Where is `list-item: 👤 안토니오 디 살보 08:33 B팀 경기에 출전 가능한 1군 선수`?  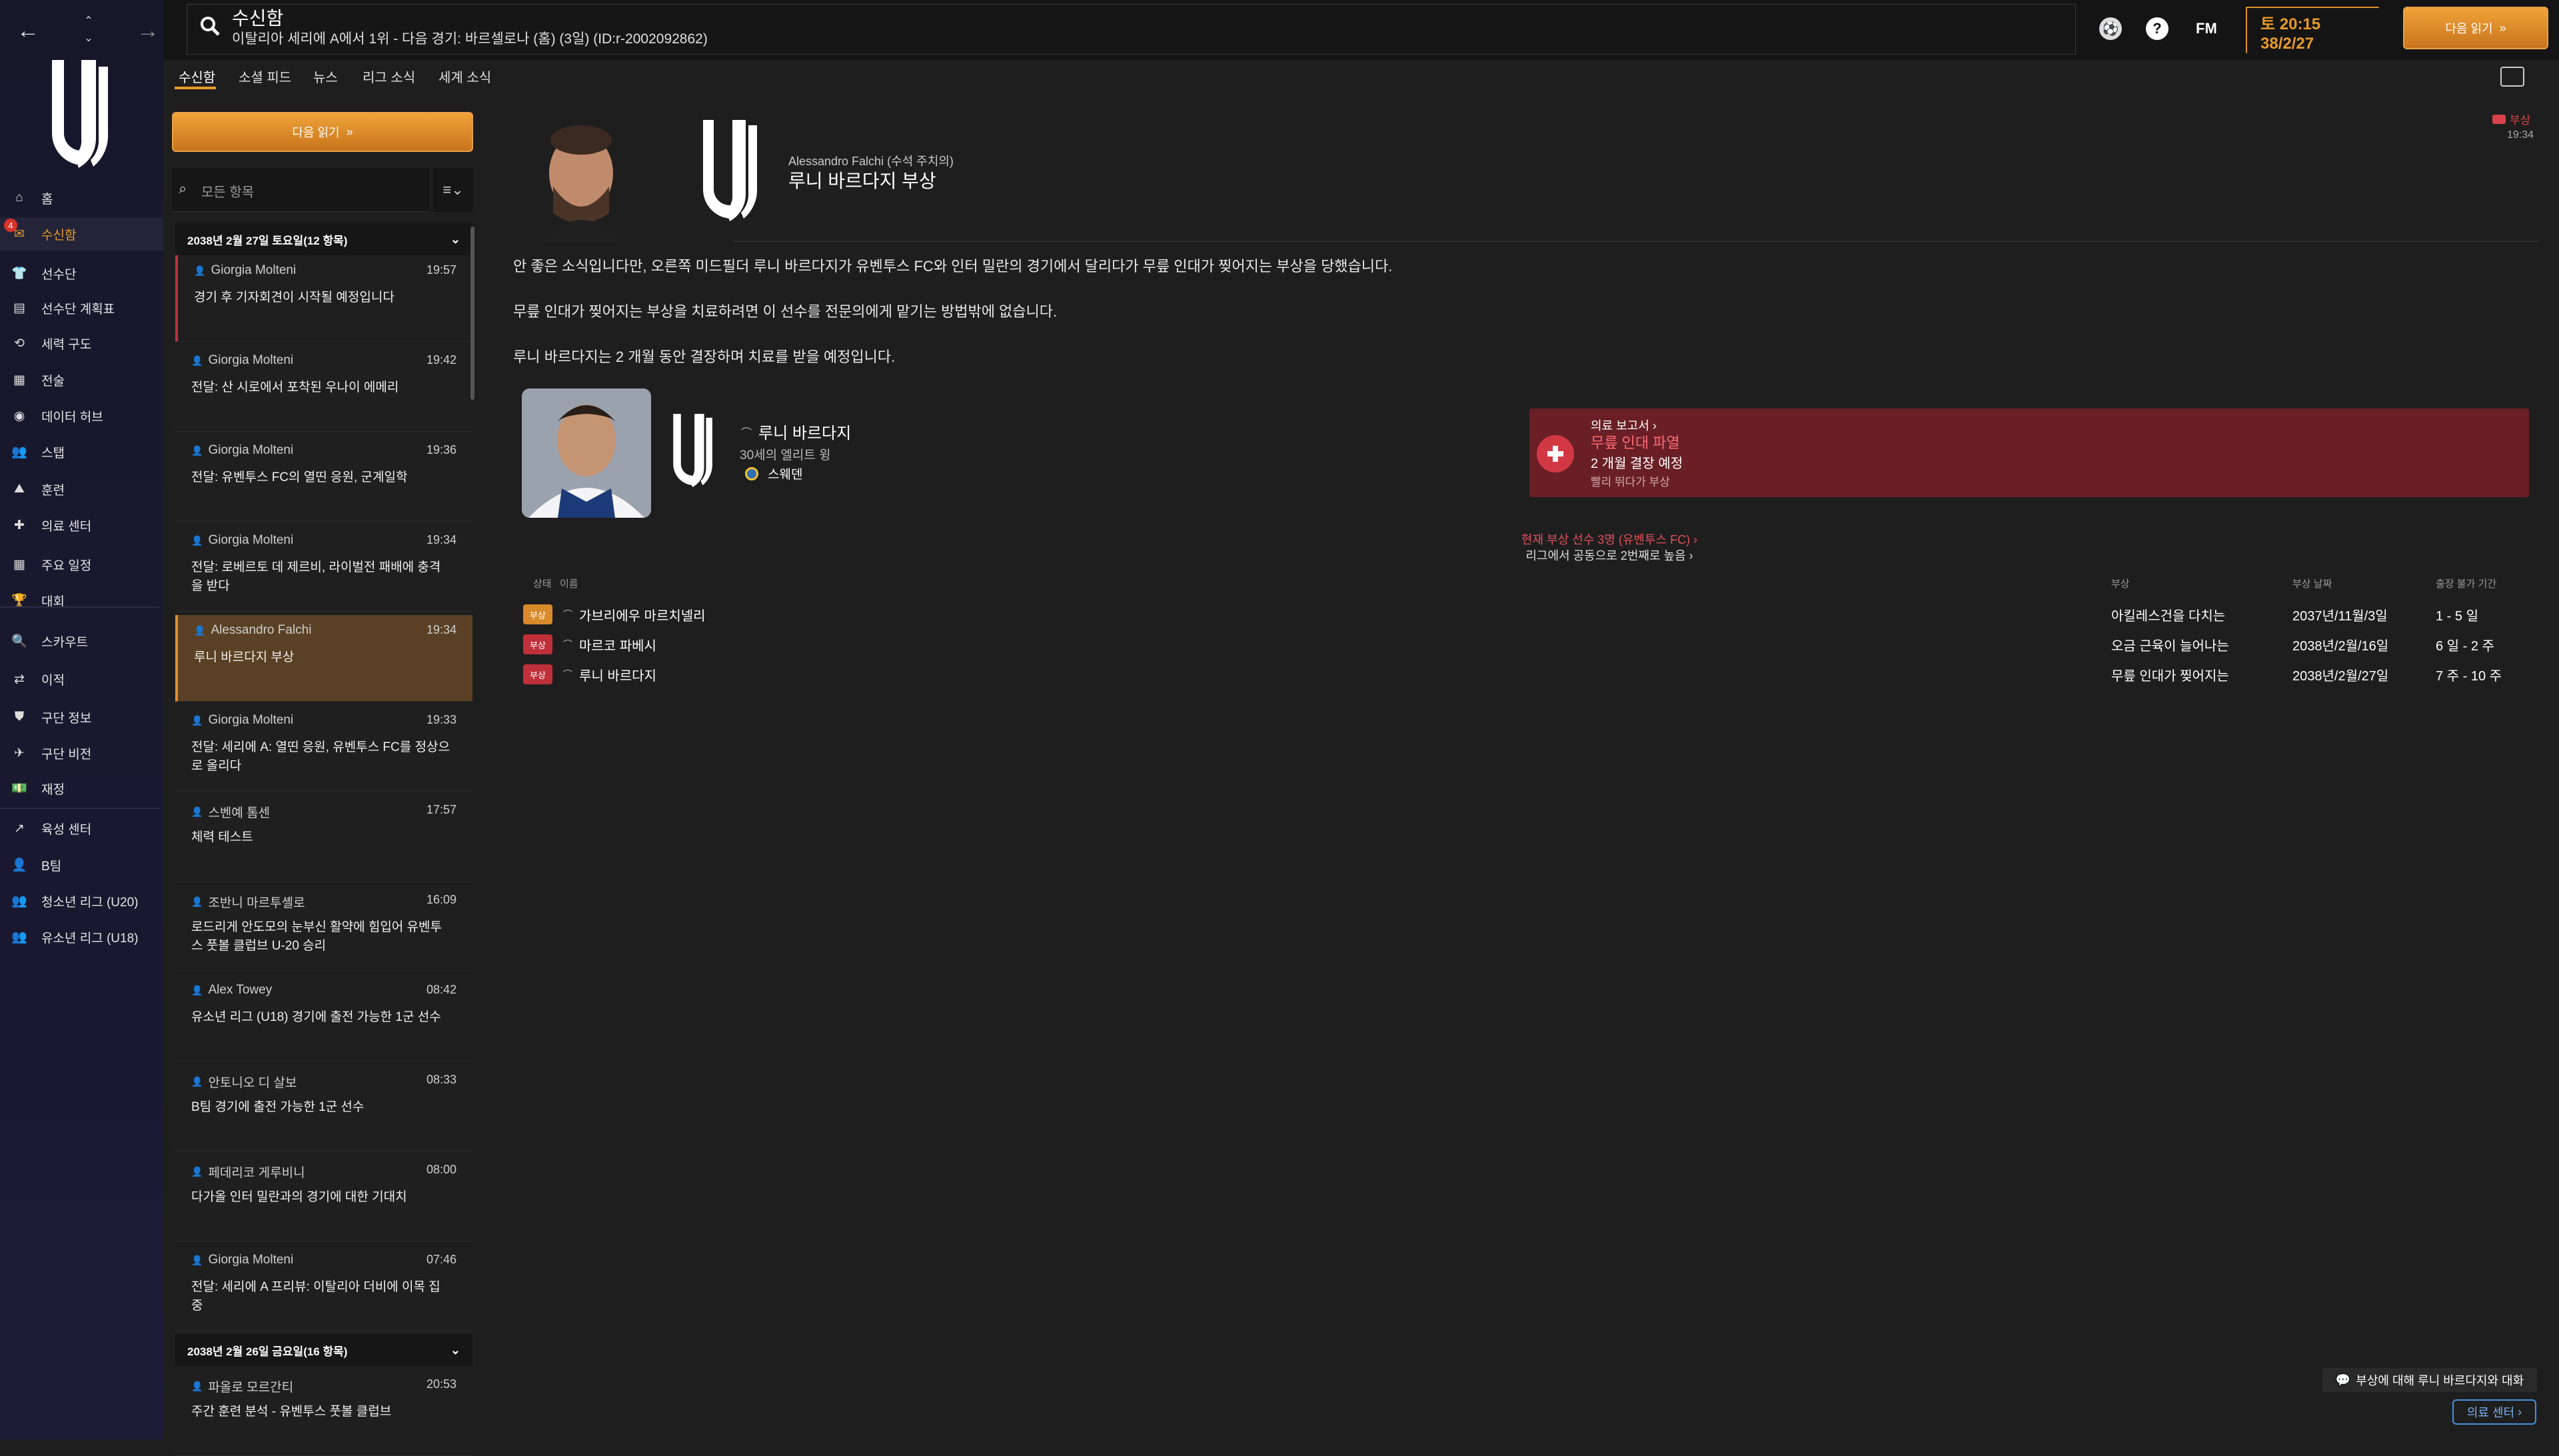 list-item: 👤 안토니오 디 살보 08:33 B팀 경기에 출전 가능한 1군 선수 is located at coordinates (323, 1108).